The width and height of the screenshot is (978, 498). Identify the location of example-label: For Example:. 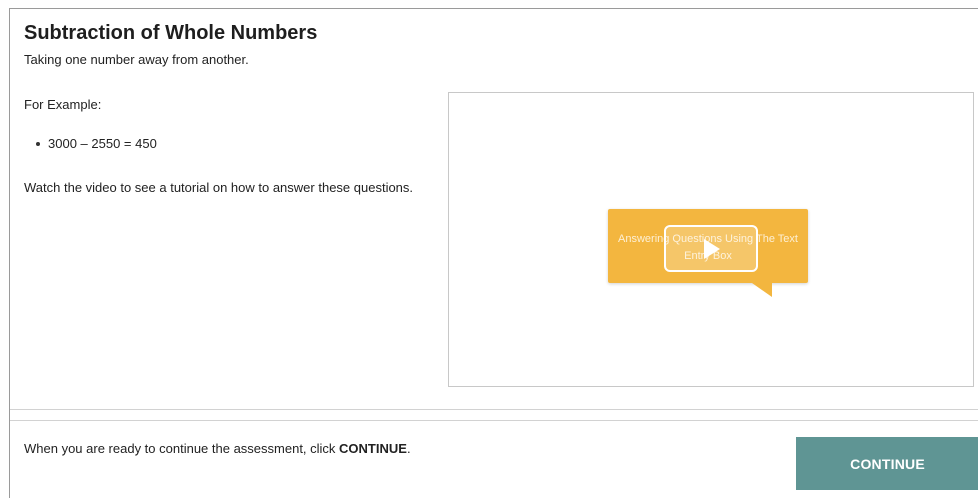
(63, 104).